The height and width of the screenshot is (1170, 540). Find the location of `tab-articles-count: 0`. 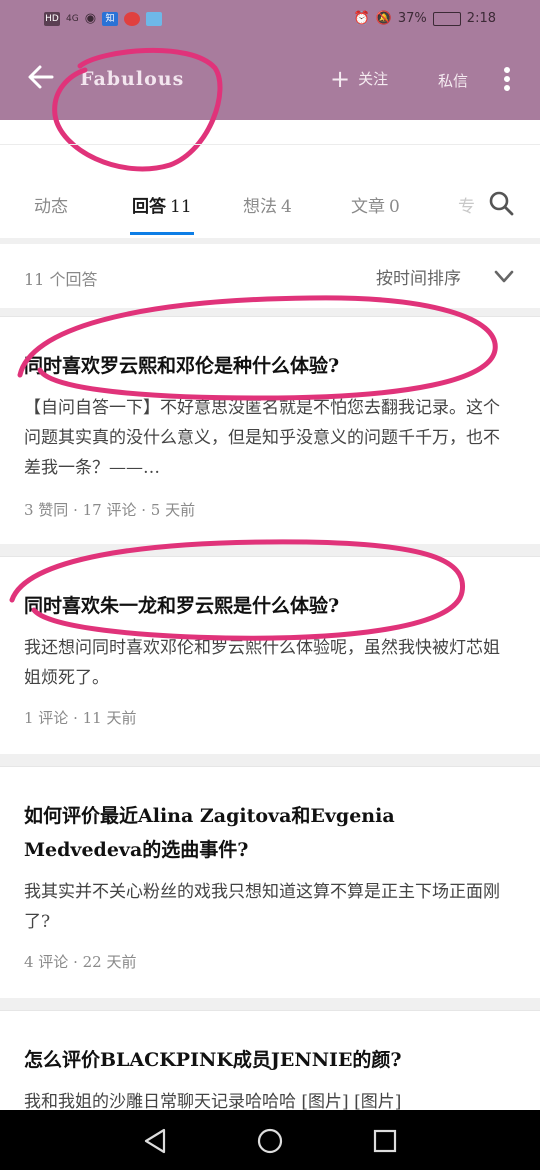

tab-articles-count: 0 is located at coordinates (394, 207).